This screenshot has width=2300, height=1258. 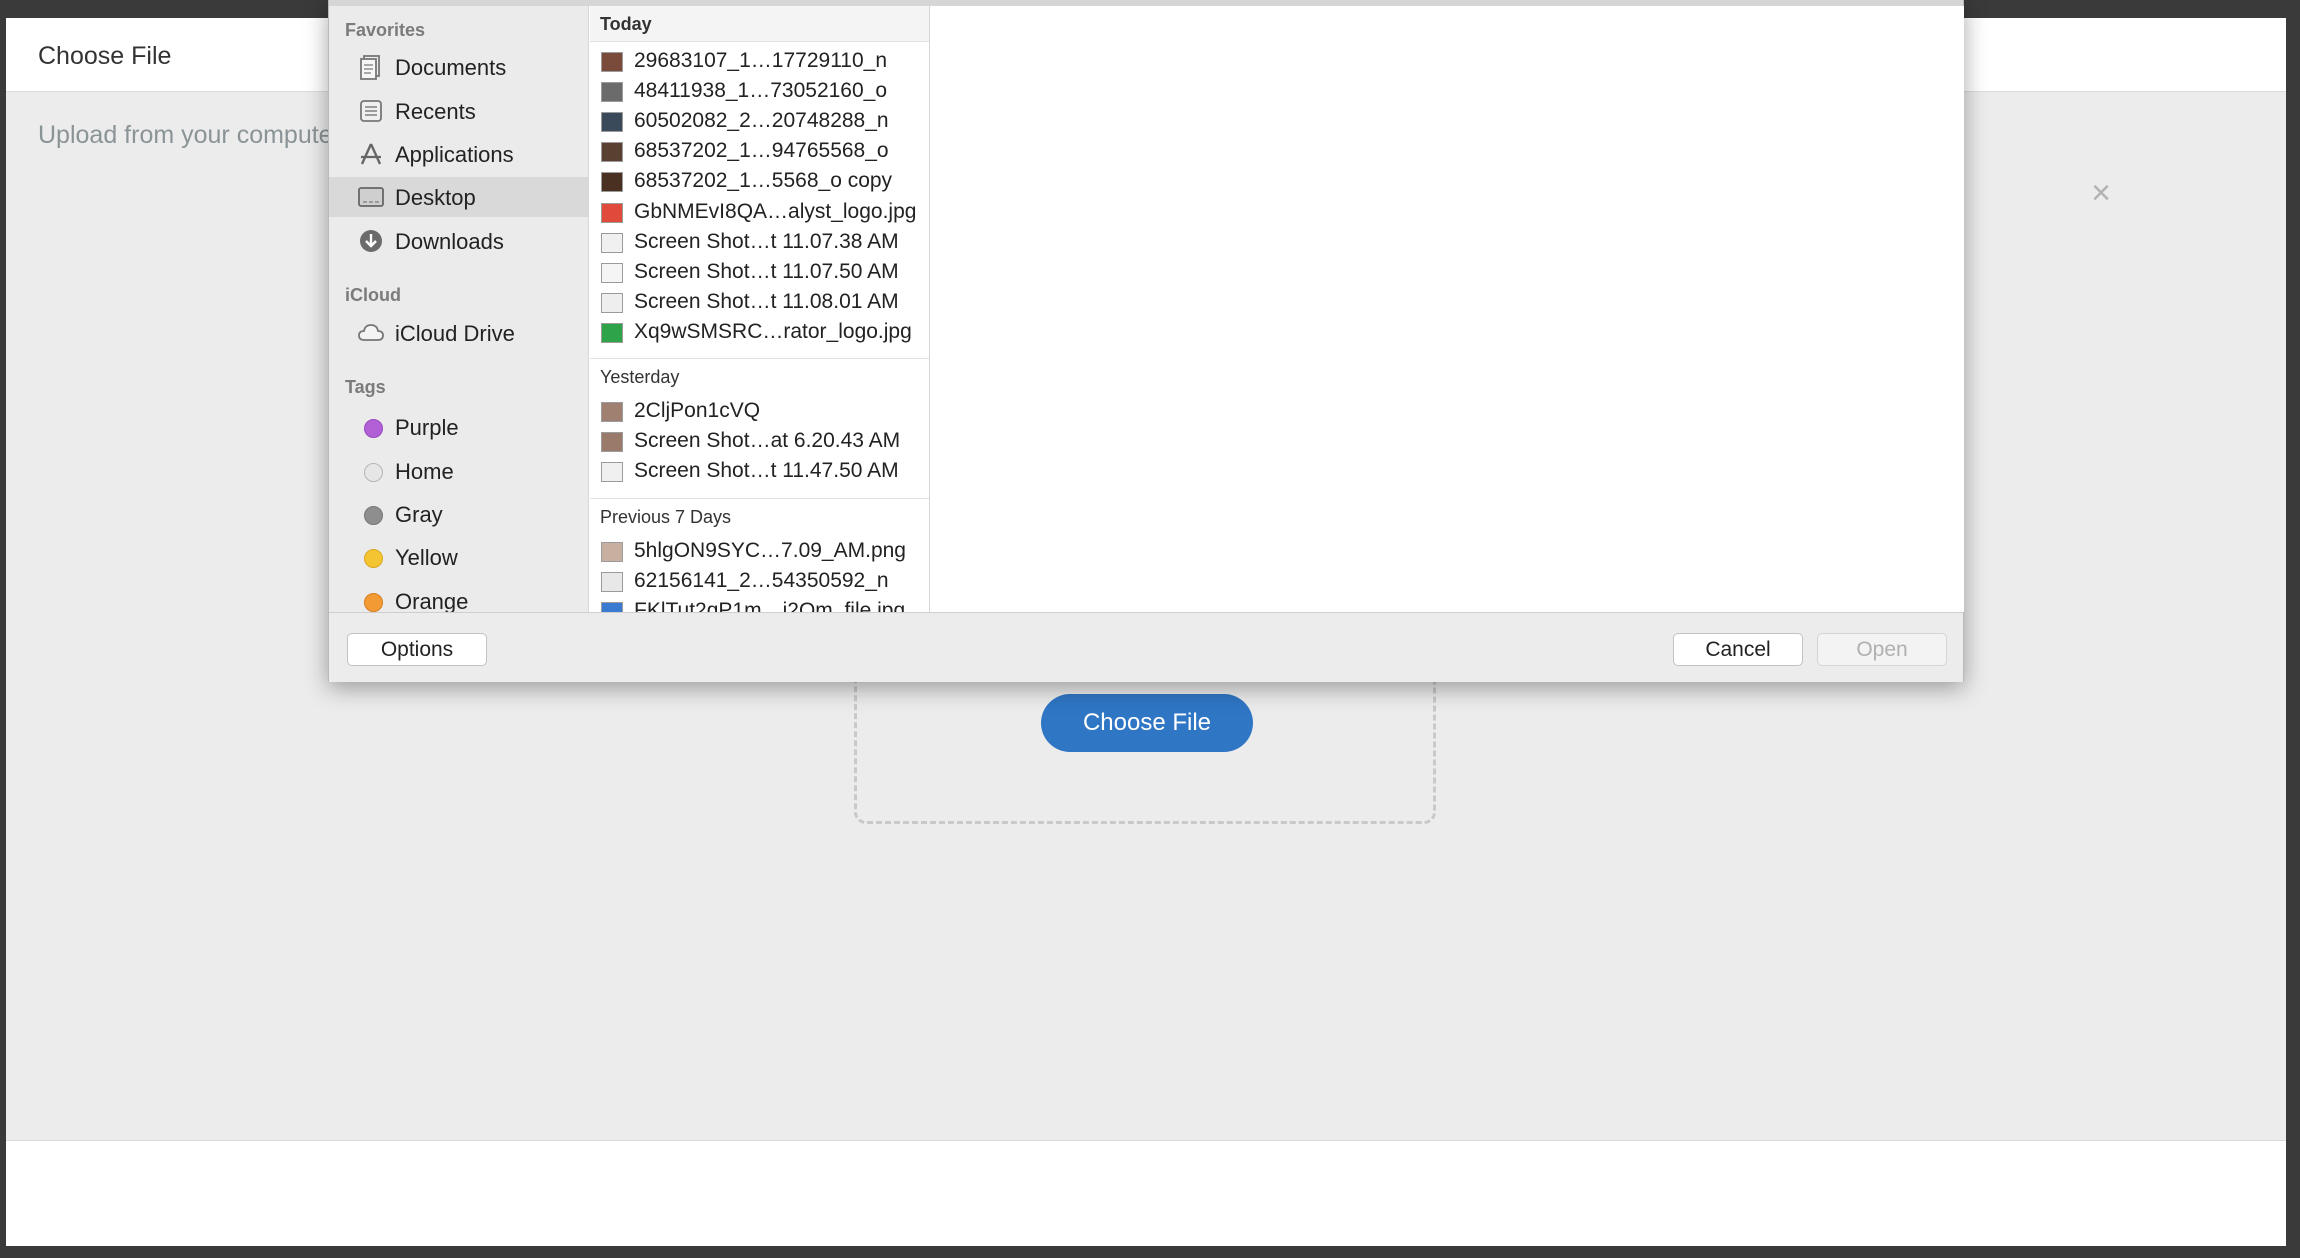 I want to click on sidebar-tag-gray: Gray, so click(x=458, y=514).